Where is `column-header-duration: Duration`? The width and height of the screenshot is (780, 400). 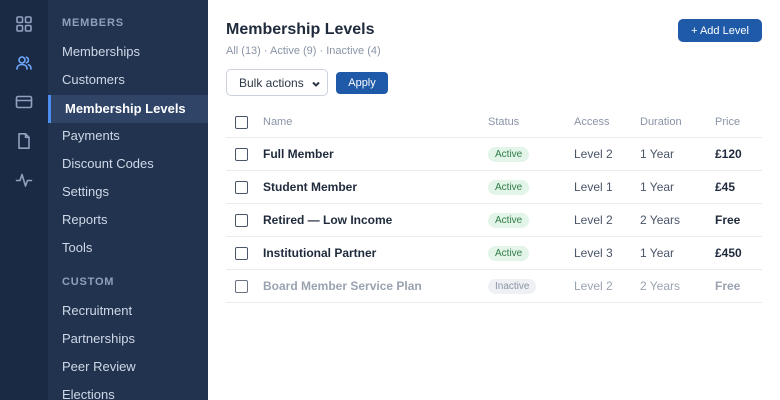 column-header-duration: Duration is located at coordinates (661, 122).